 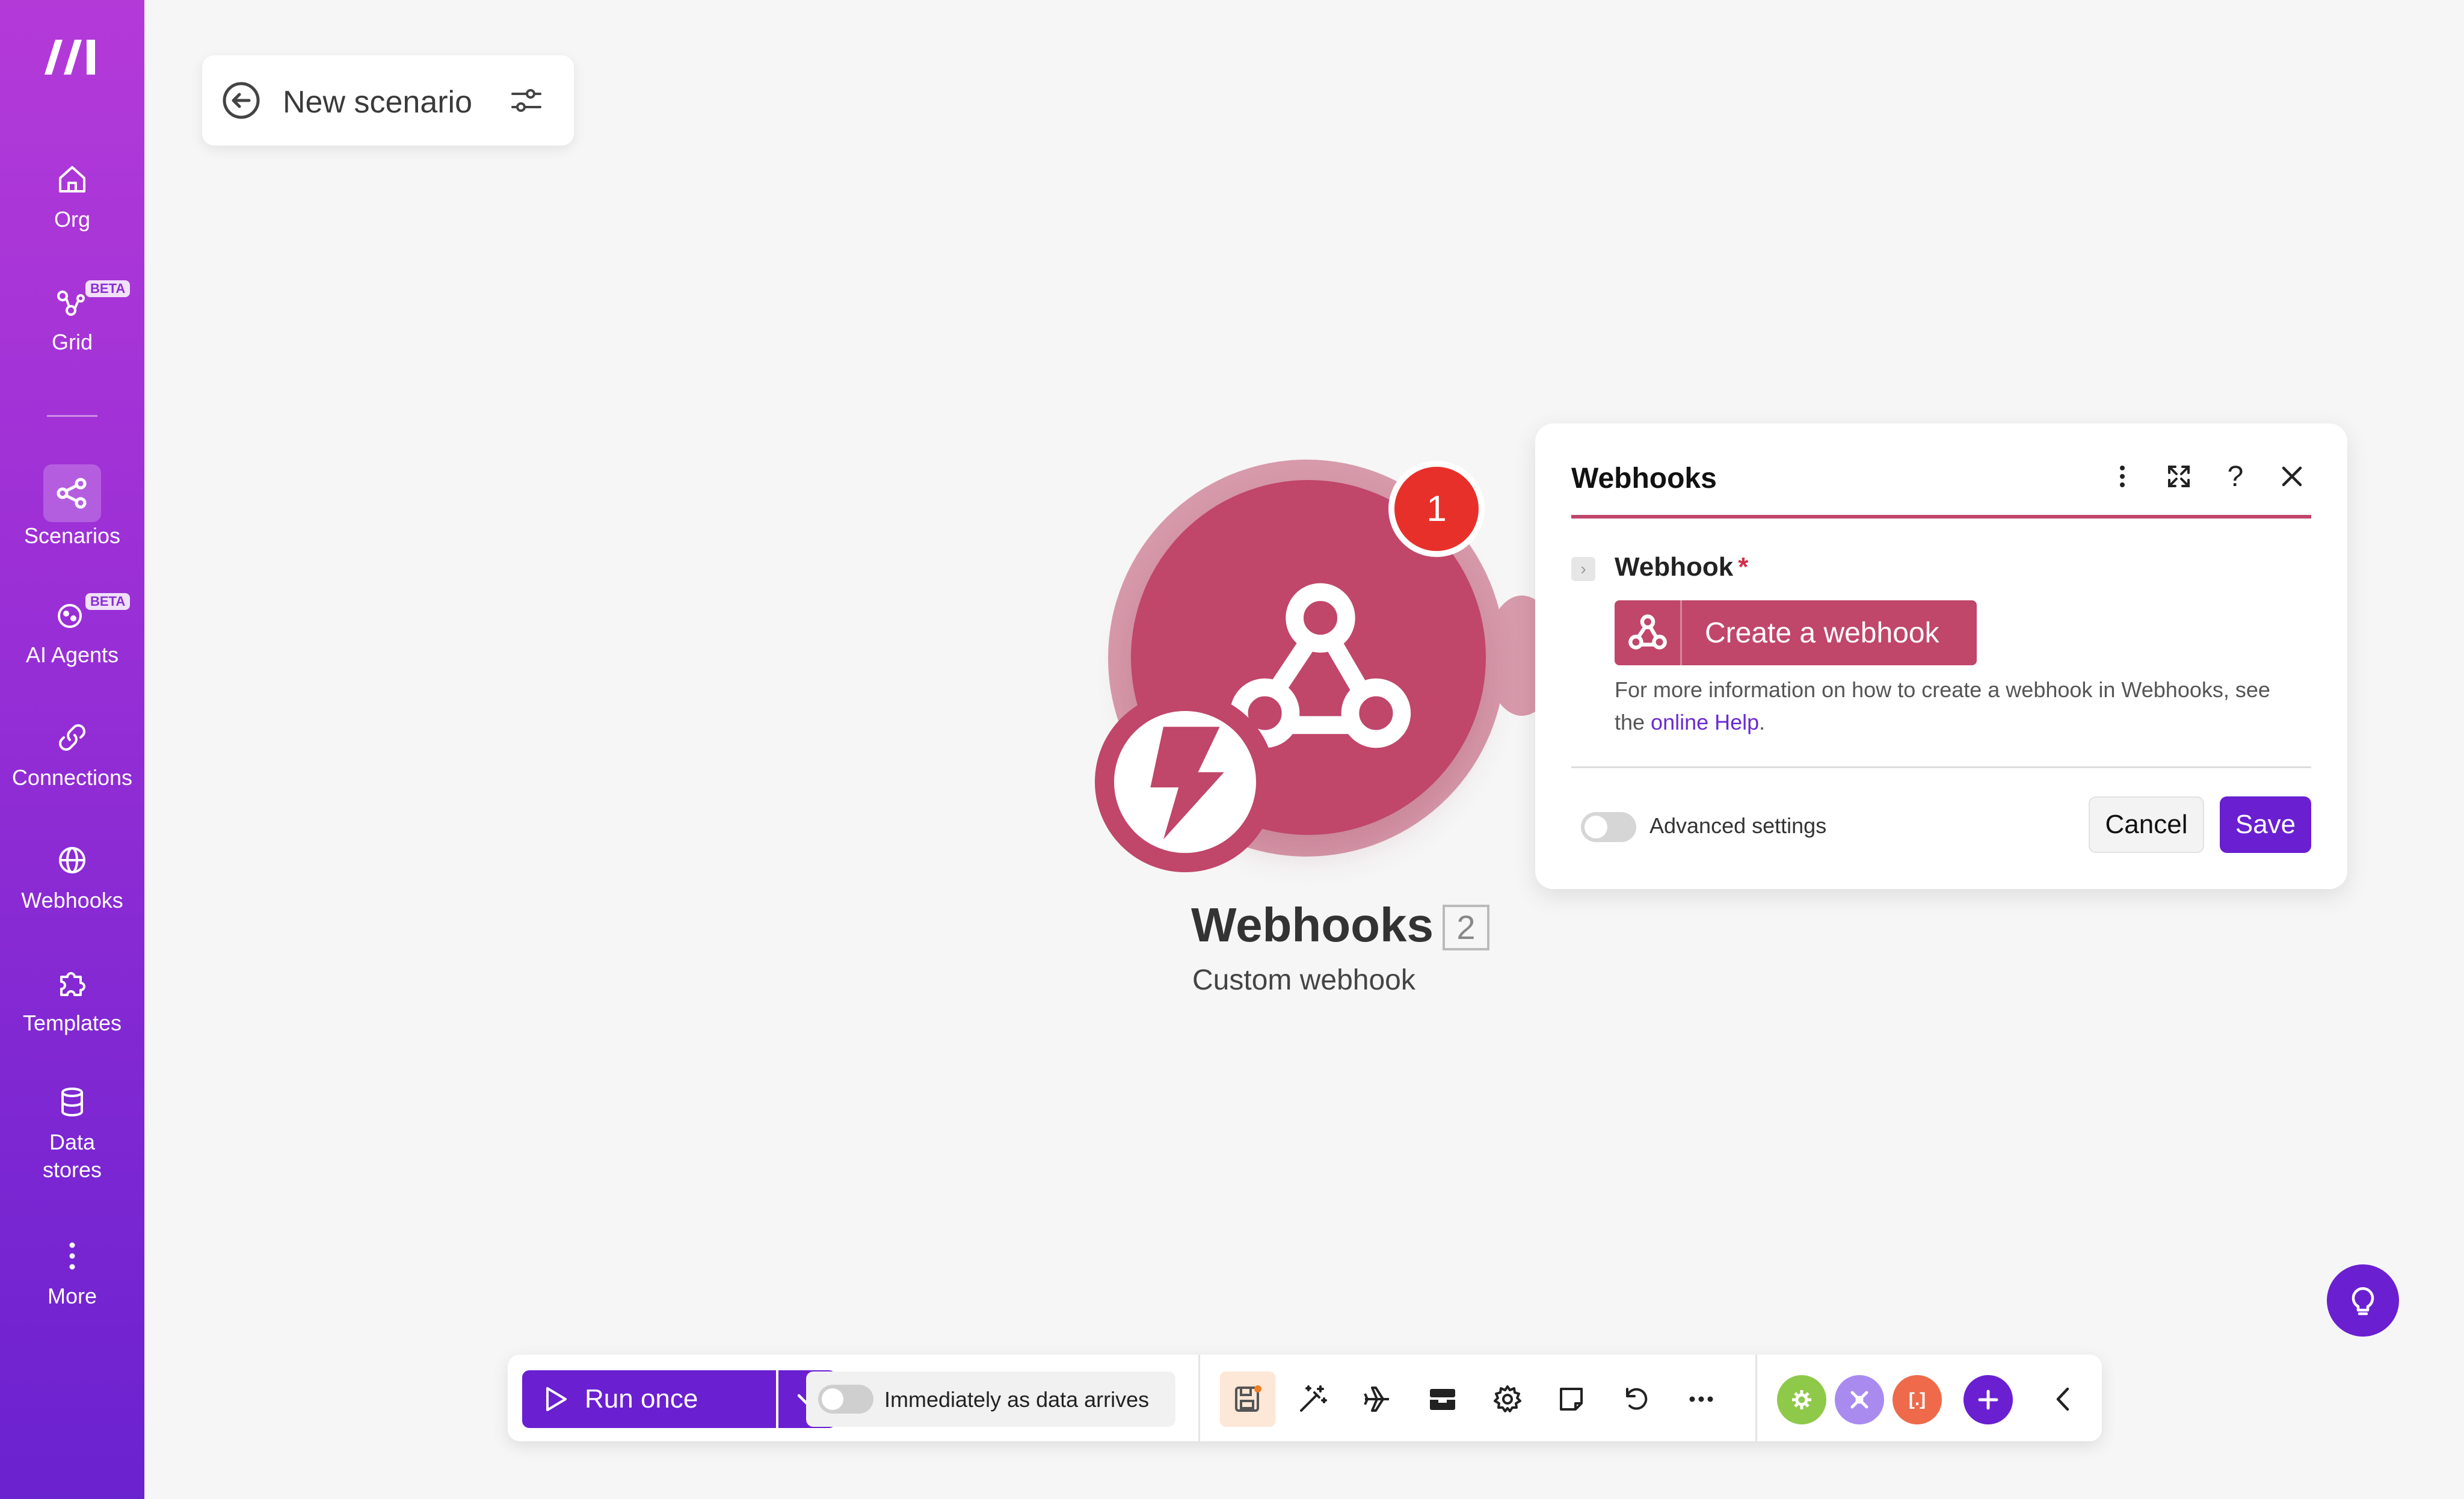 What do you see at coordinates (72, 1142) in the screenshot?
I see `sidebar-item-label: Data` at bounding box center [72, 1142].